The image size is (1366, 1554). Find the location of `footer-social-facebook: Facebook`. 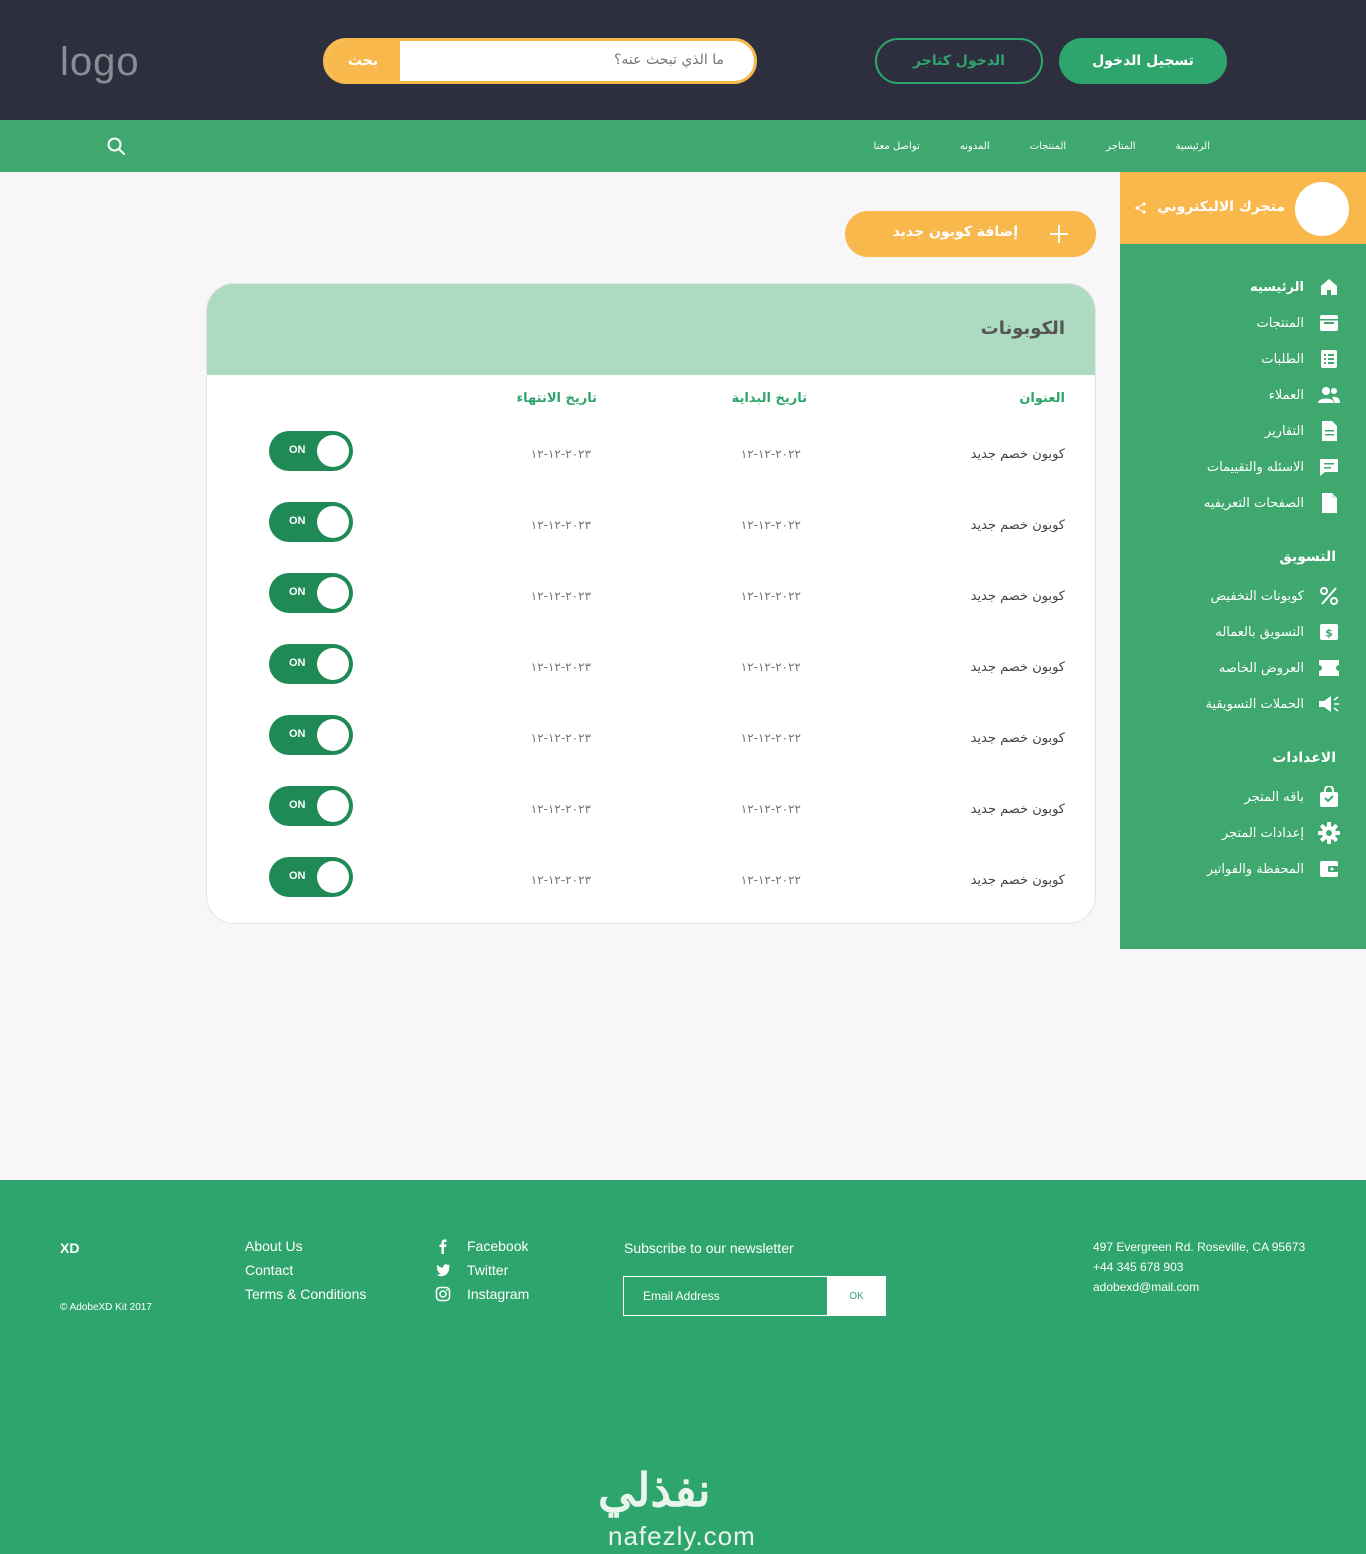

footer-social-facebook: Facebook is located at coordinates (481, 1246).